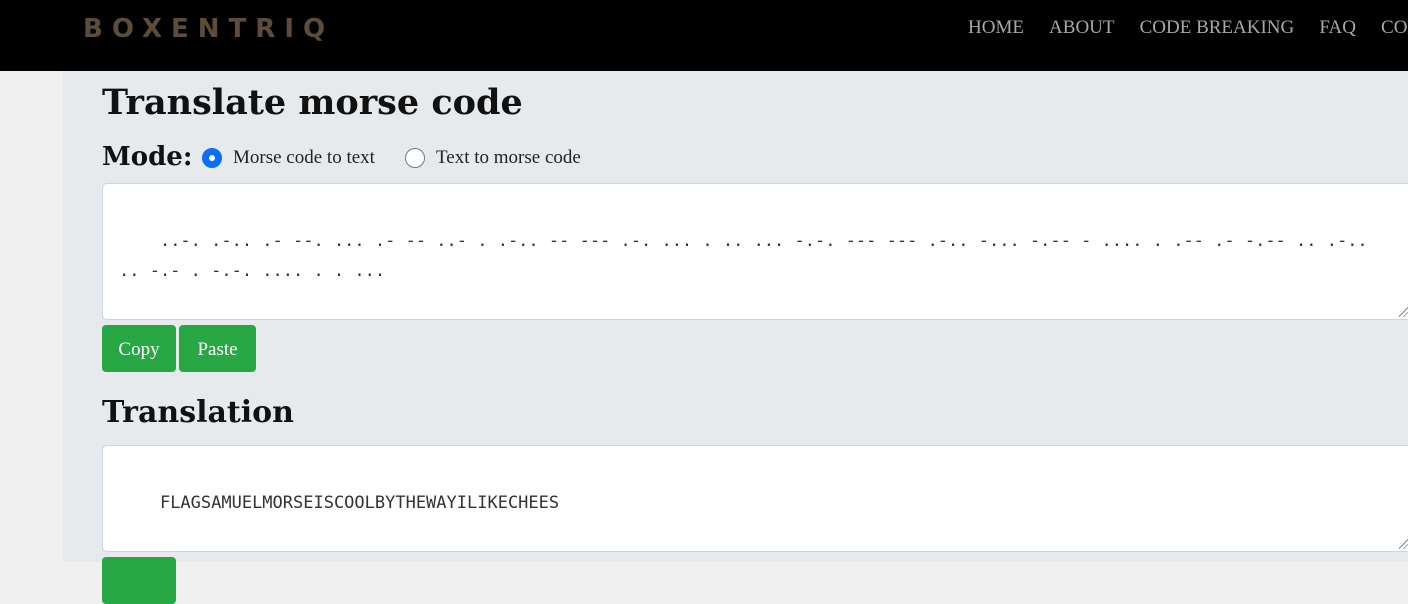 This screenshot has width=1408, height=604. I want to click on paste-button: Paste, so click(217, 348).